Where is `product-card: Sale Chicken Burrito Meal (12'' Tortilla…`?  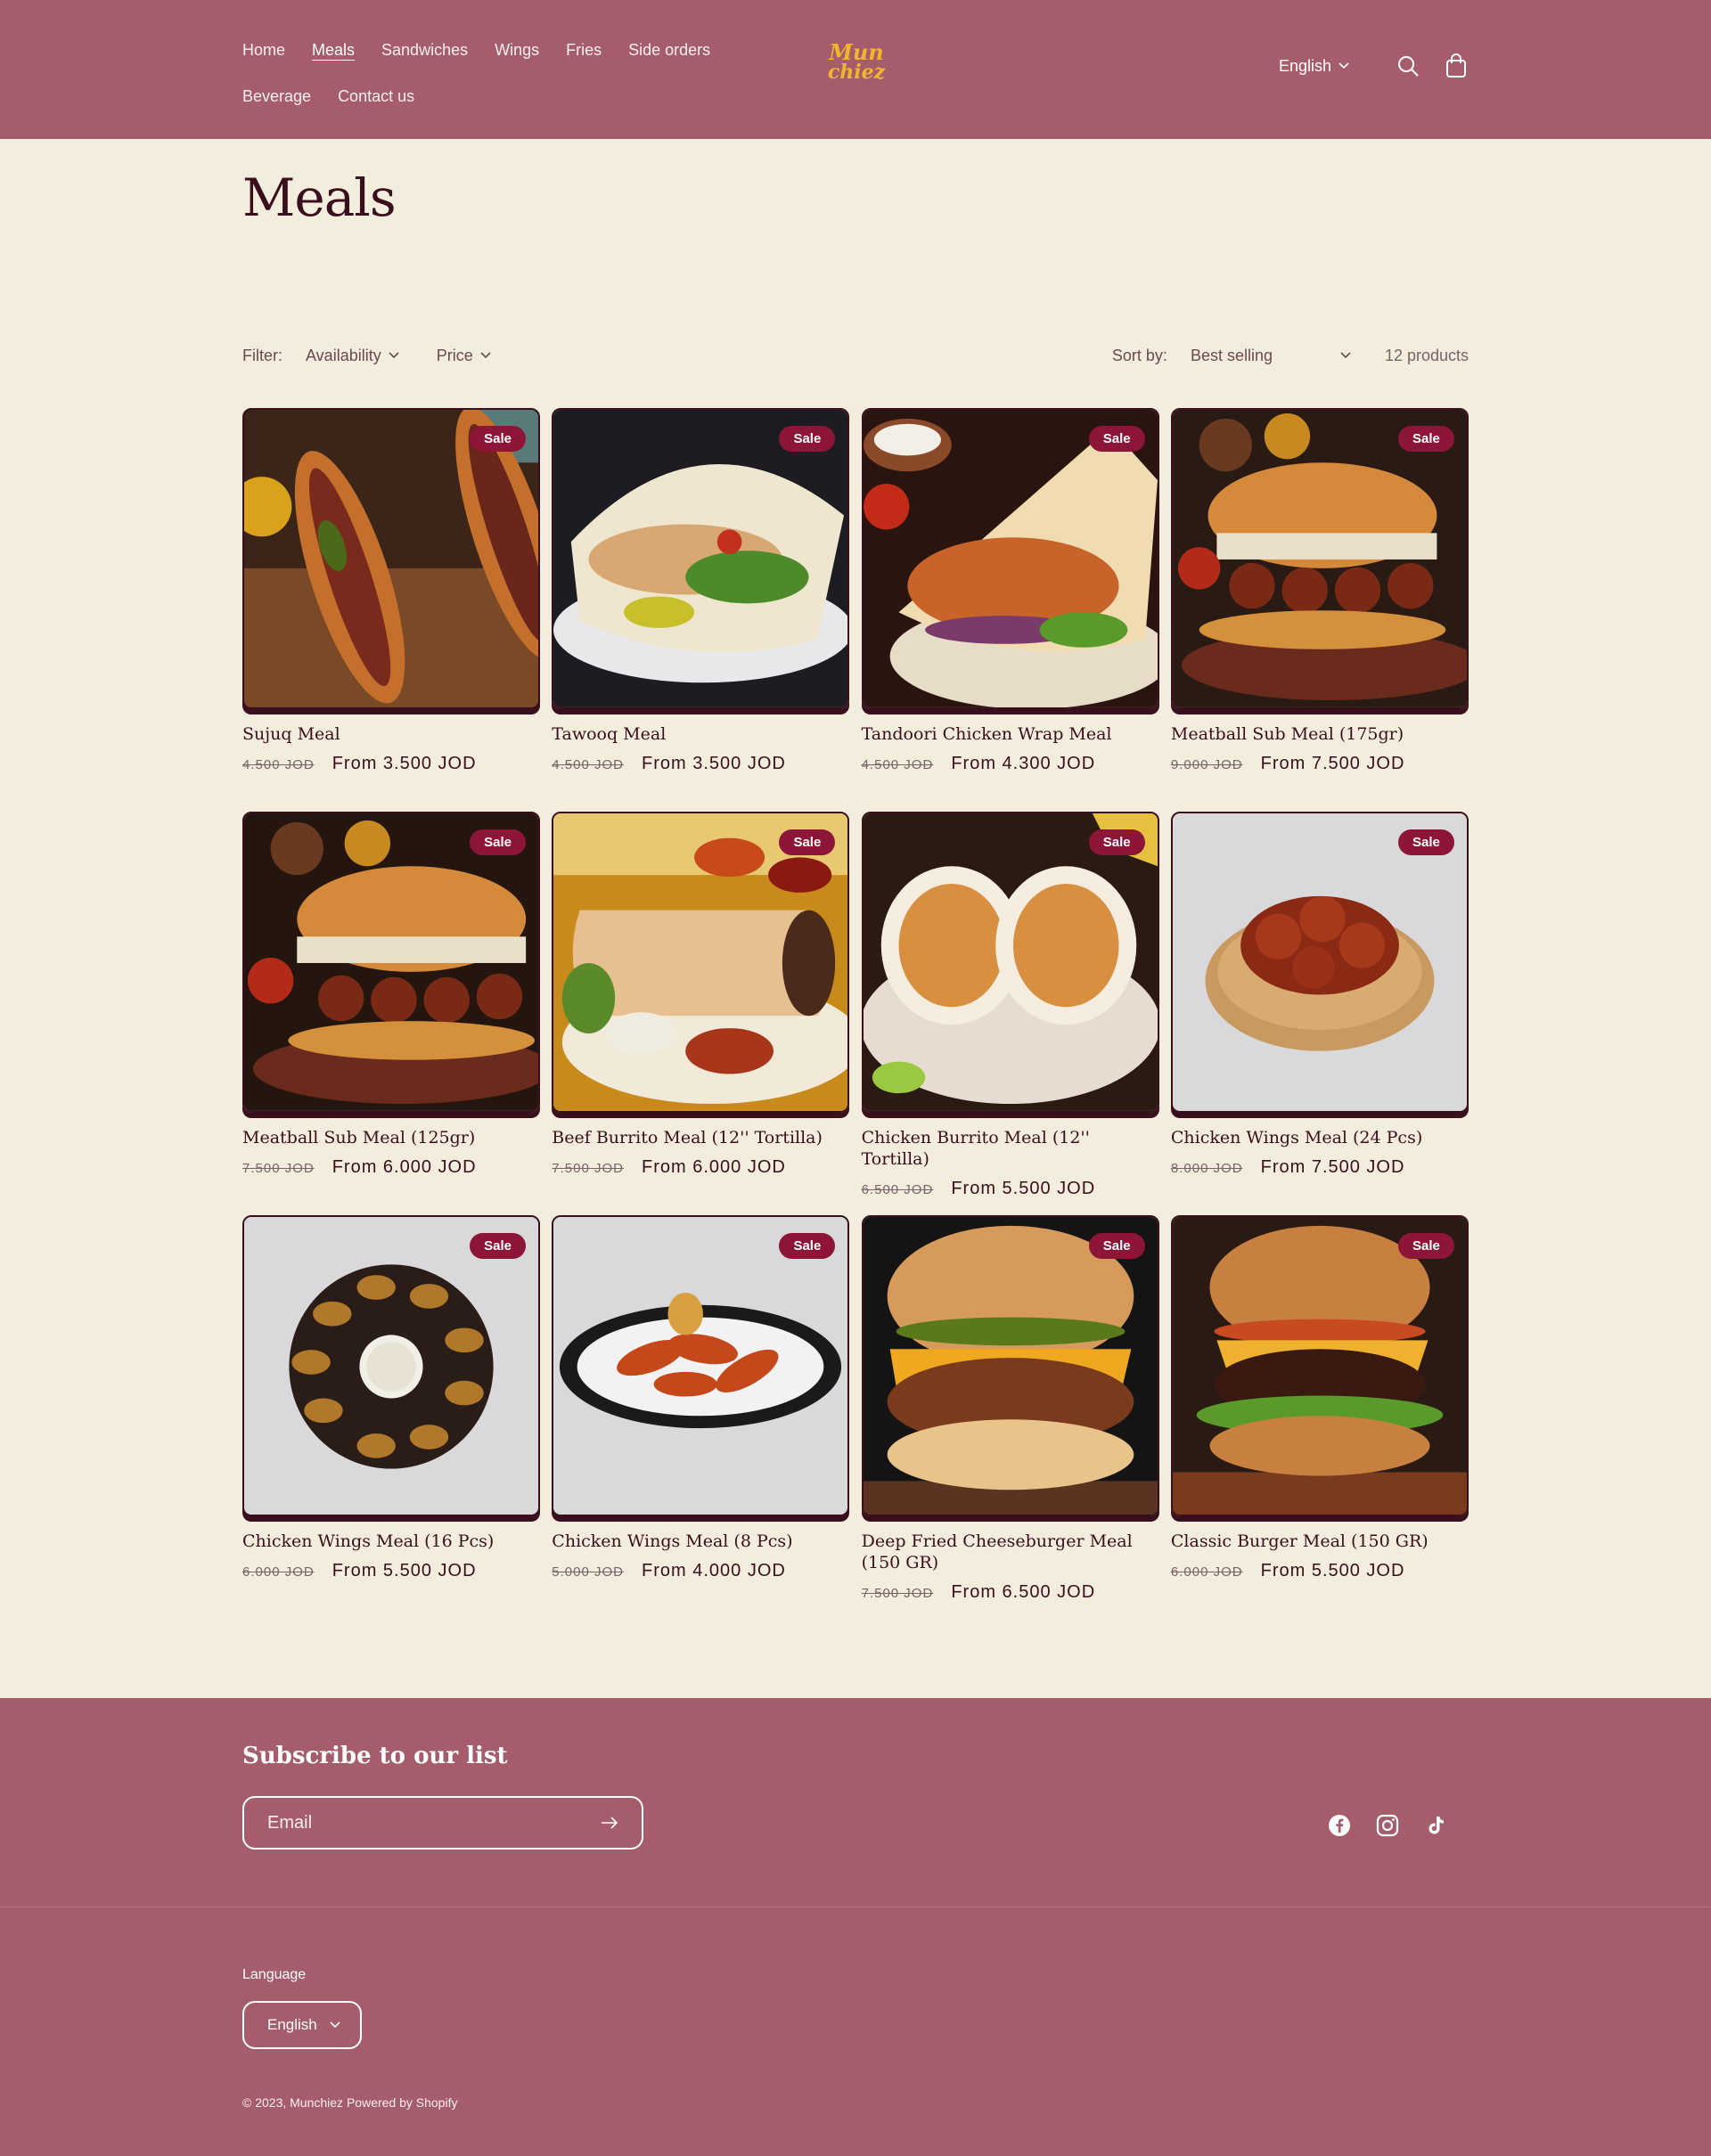
product-card: Sale Chicken Burrito Meal (12'' Tortilla… is located at coordinates (1010, 1013).